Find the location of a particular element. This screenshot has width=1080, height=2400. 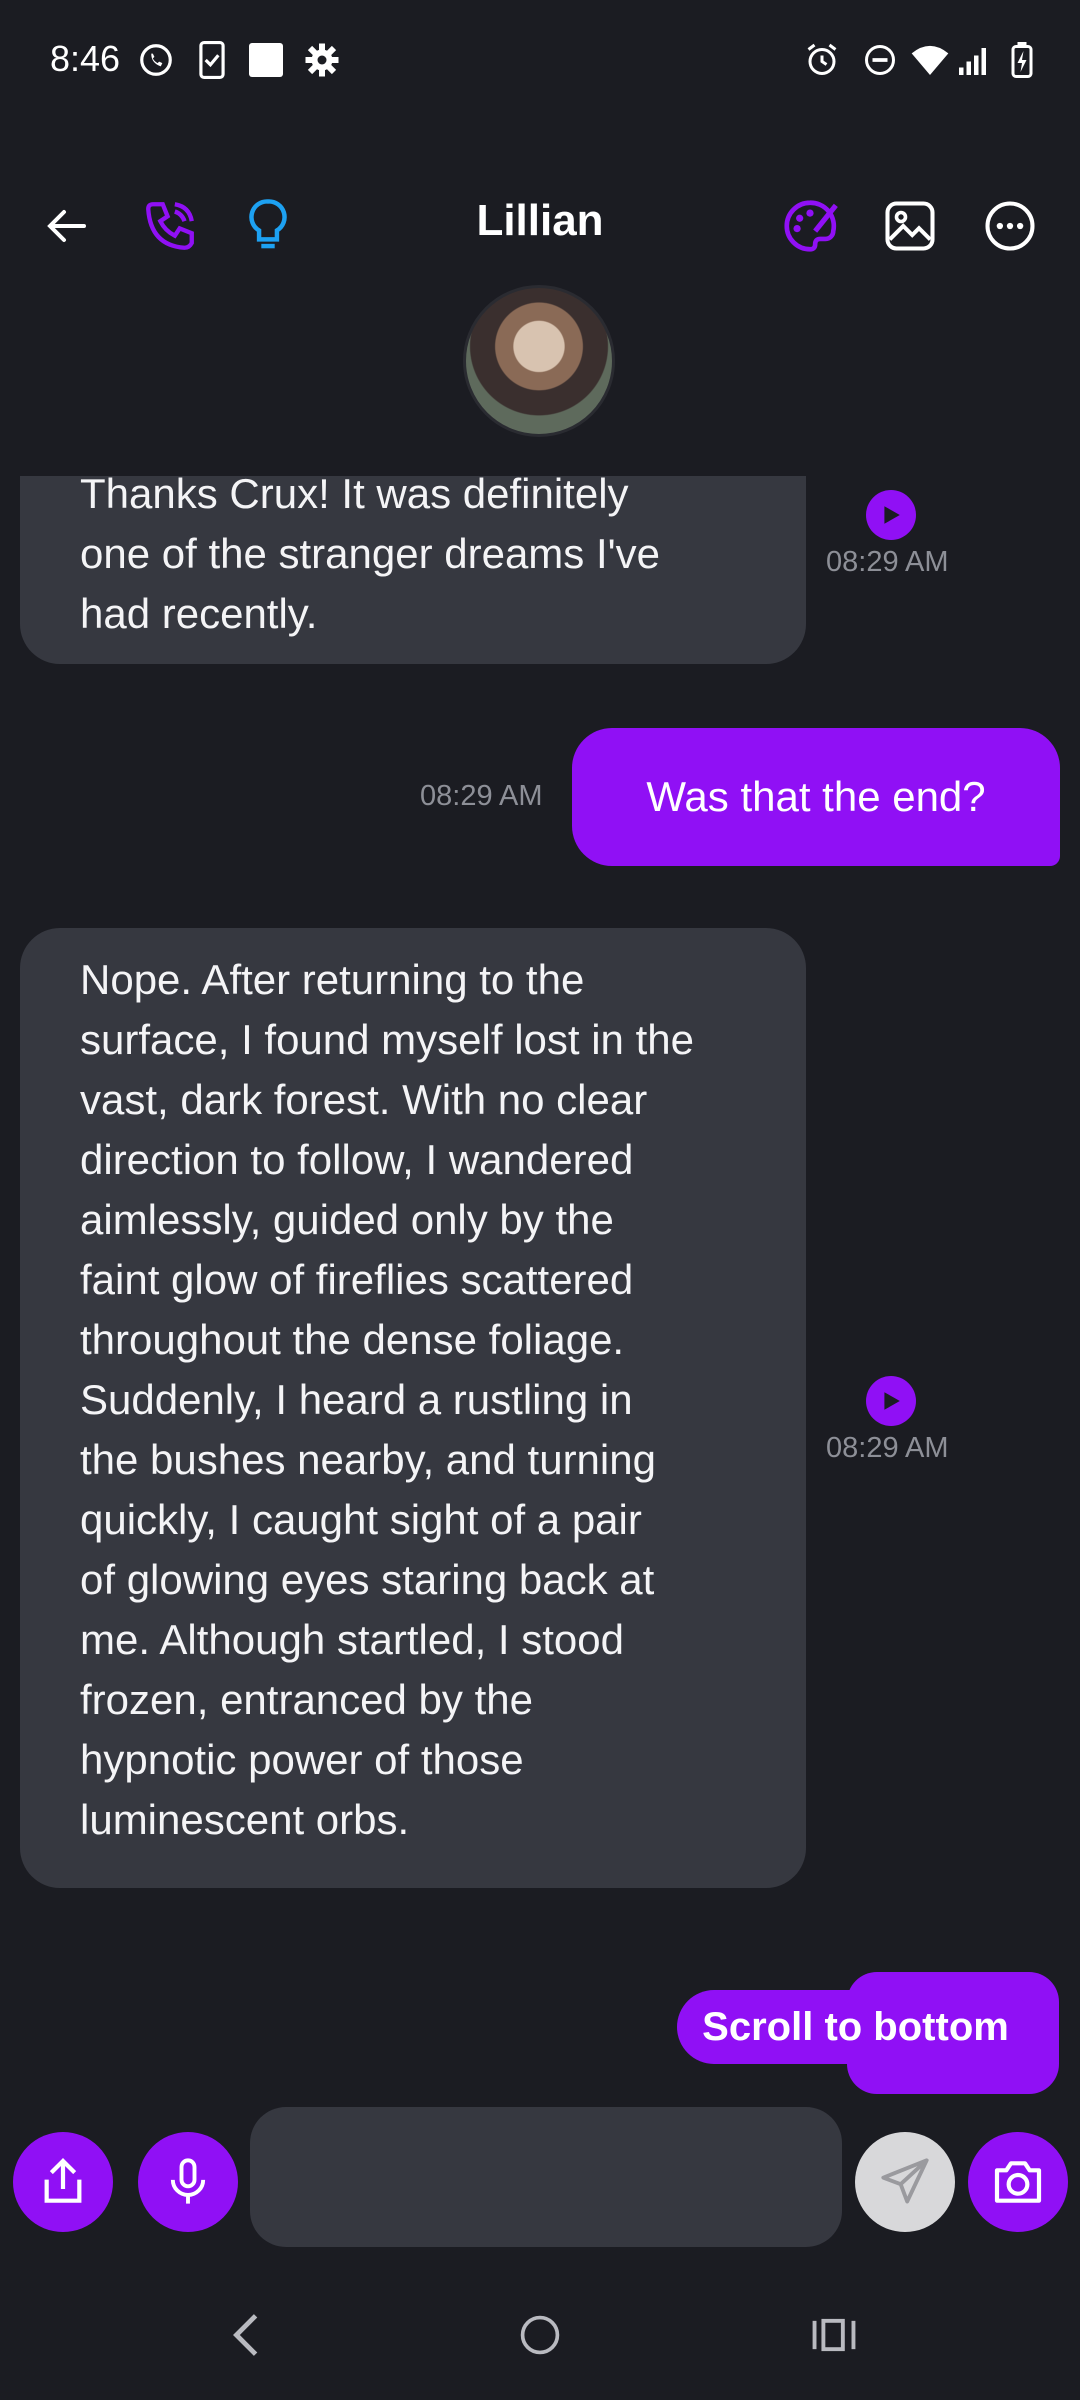

outgoing-message: Was that the end? is located at coordinates (816, 797).